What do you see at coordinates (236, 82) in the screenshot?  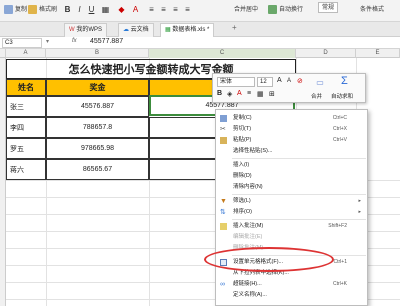 I see `font-name-select: 宋体` at bounding box center [236, 82].